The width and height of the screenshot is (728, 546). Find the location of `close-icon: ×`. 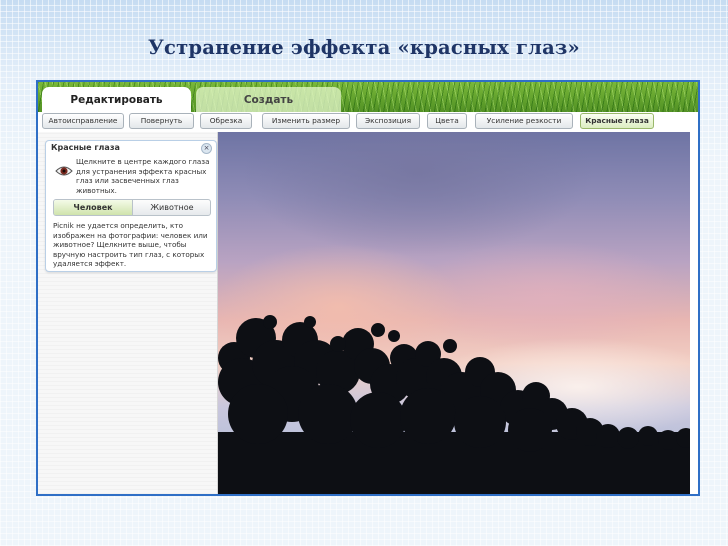

close-icon: × is located at coordinates (206, 148).